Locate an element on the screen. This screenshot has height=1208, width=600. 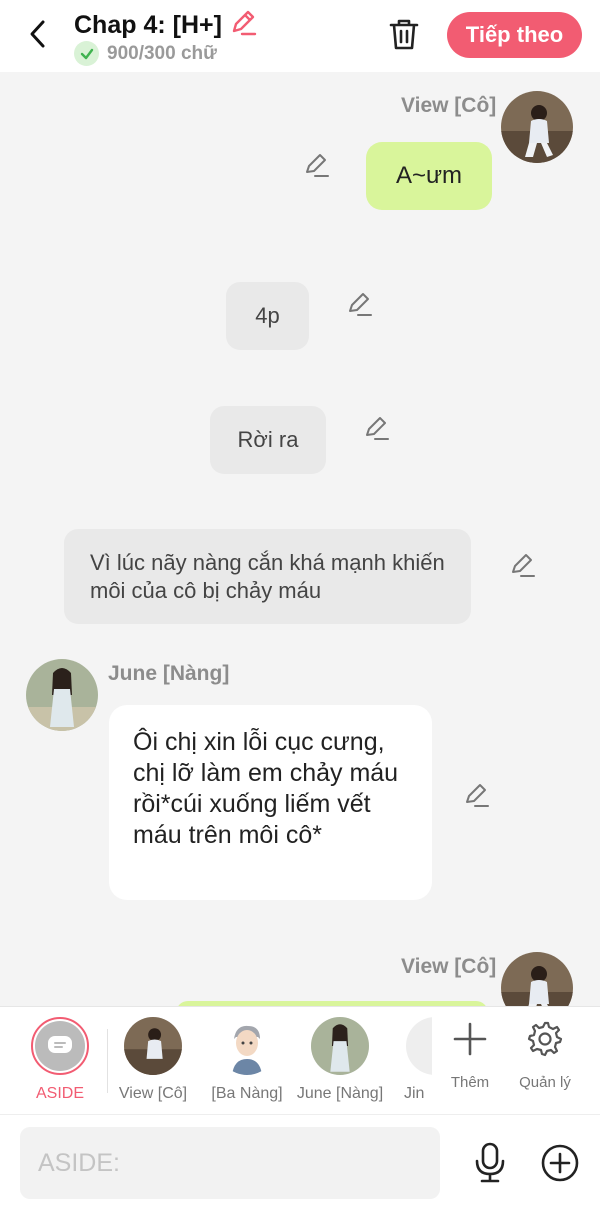
character-june: June [Nàng] is located at coordinates (340, 1060).